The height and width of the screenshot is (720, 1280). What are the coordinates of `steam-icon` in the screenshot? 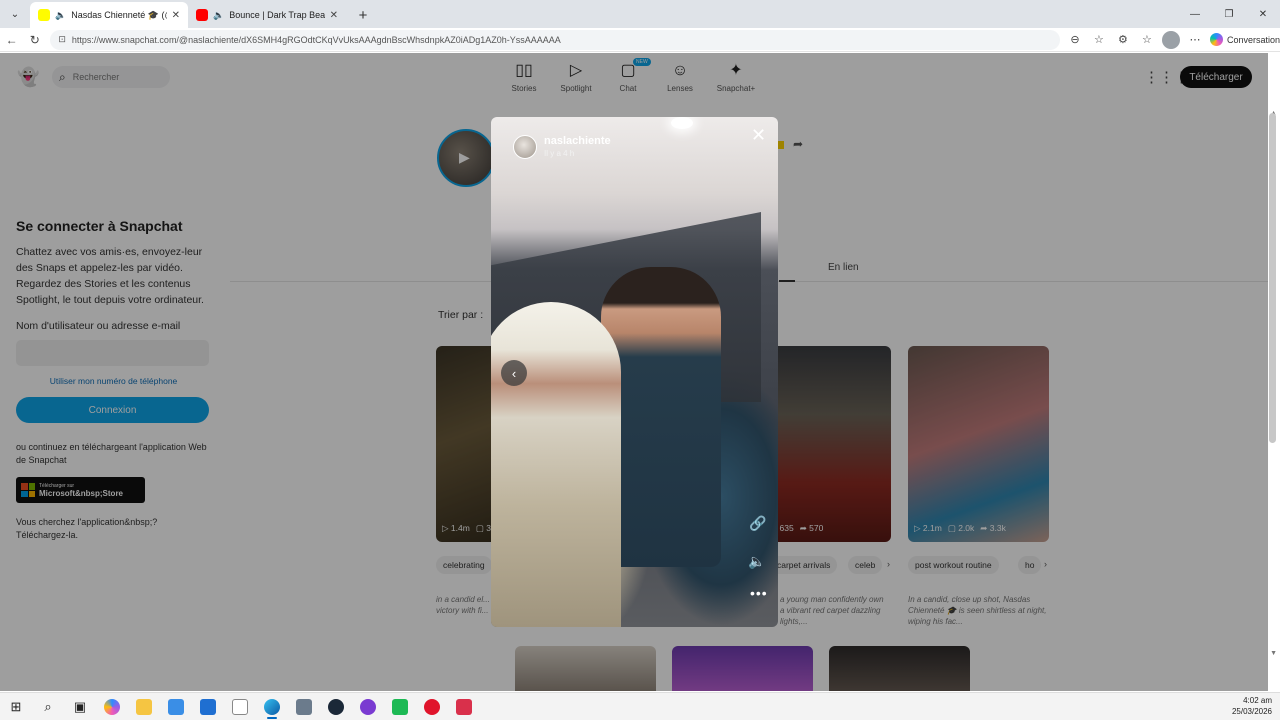 It's located at (336, 706).